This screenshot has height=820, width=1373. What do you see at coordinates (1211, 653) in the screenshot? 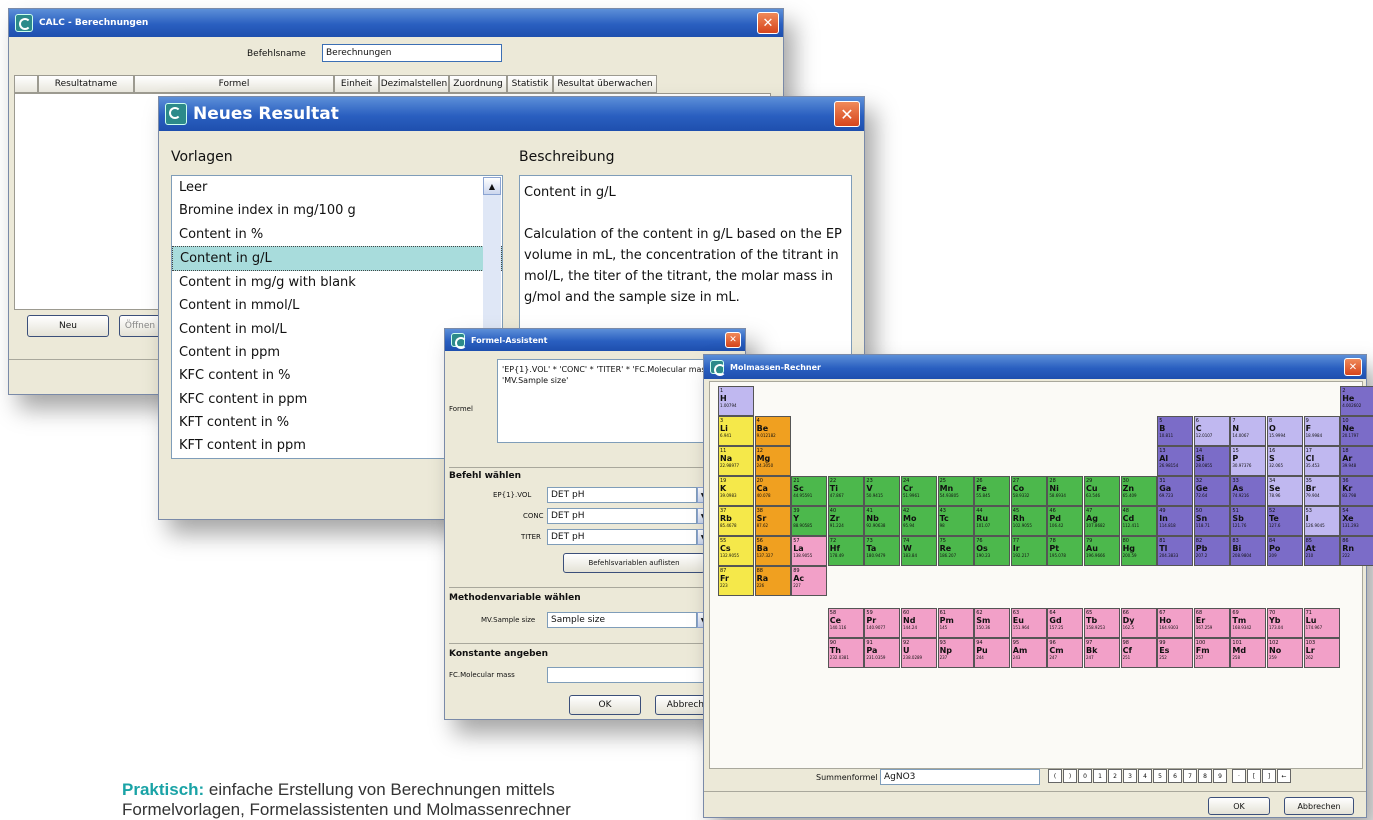
I see `element-cell-fm: 100 Fm 257` at bounding box center [1211, 653].